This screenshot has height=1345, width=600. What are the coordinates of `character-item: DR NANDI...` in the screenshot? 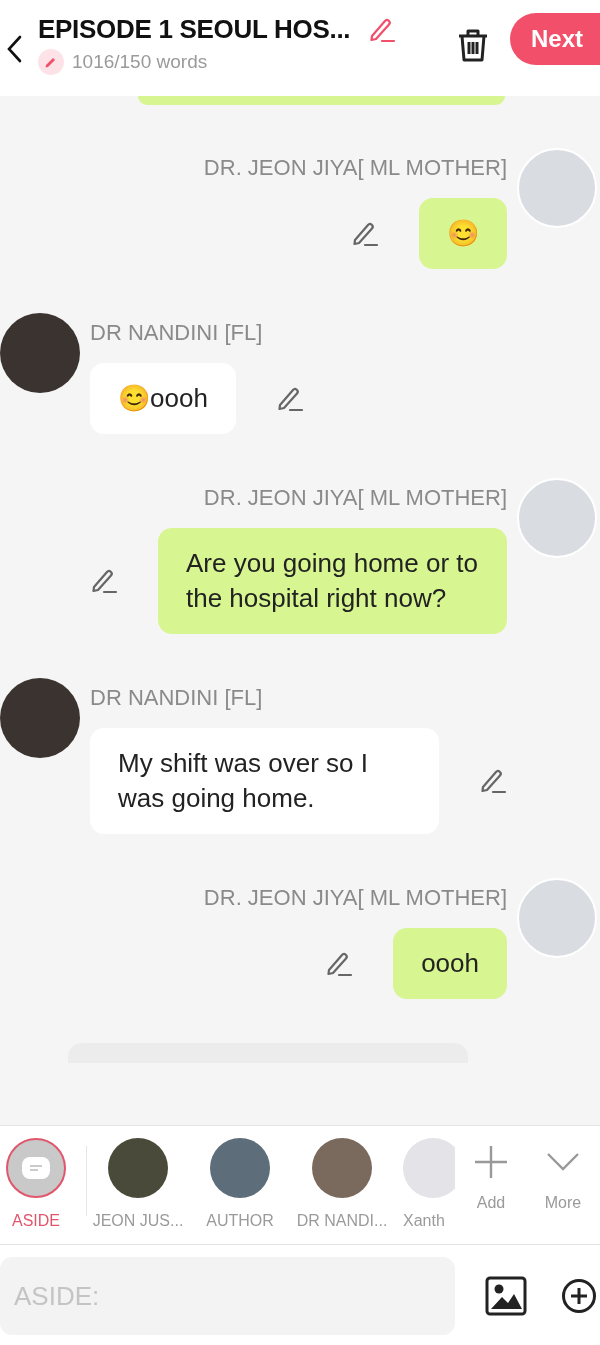 It's located at (342, 1178).